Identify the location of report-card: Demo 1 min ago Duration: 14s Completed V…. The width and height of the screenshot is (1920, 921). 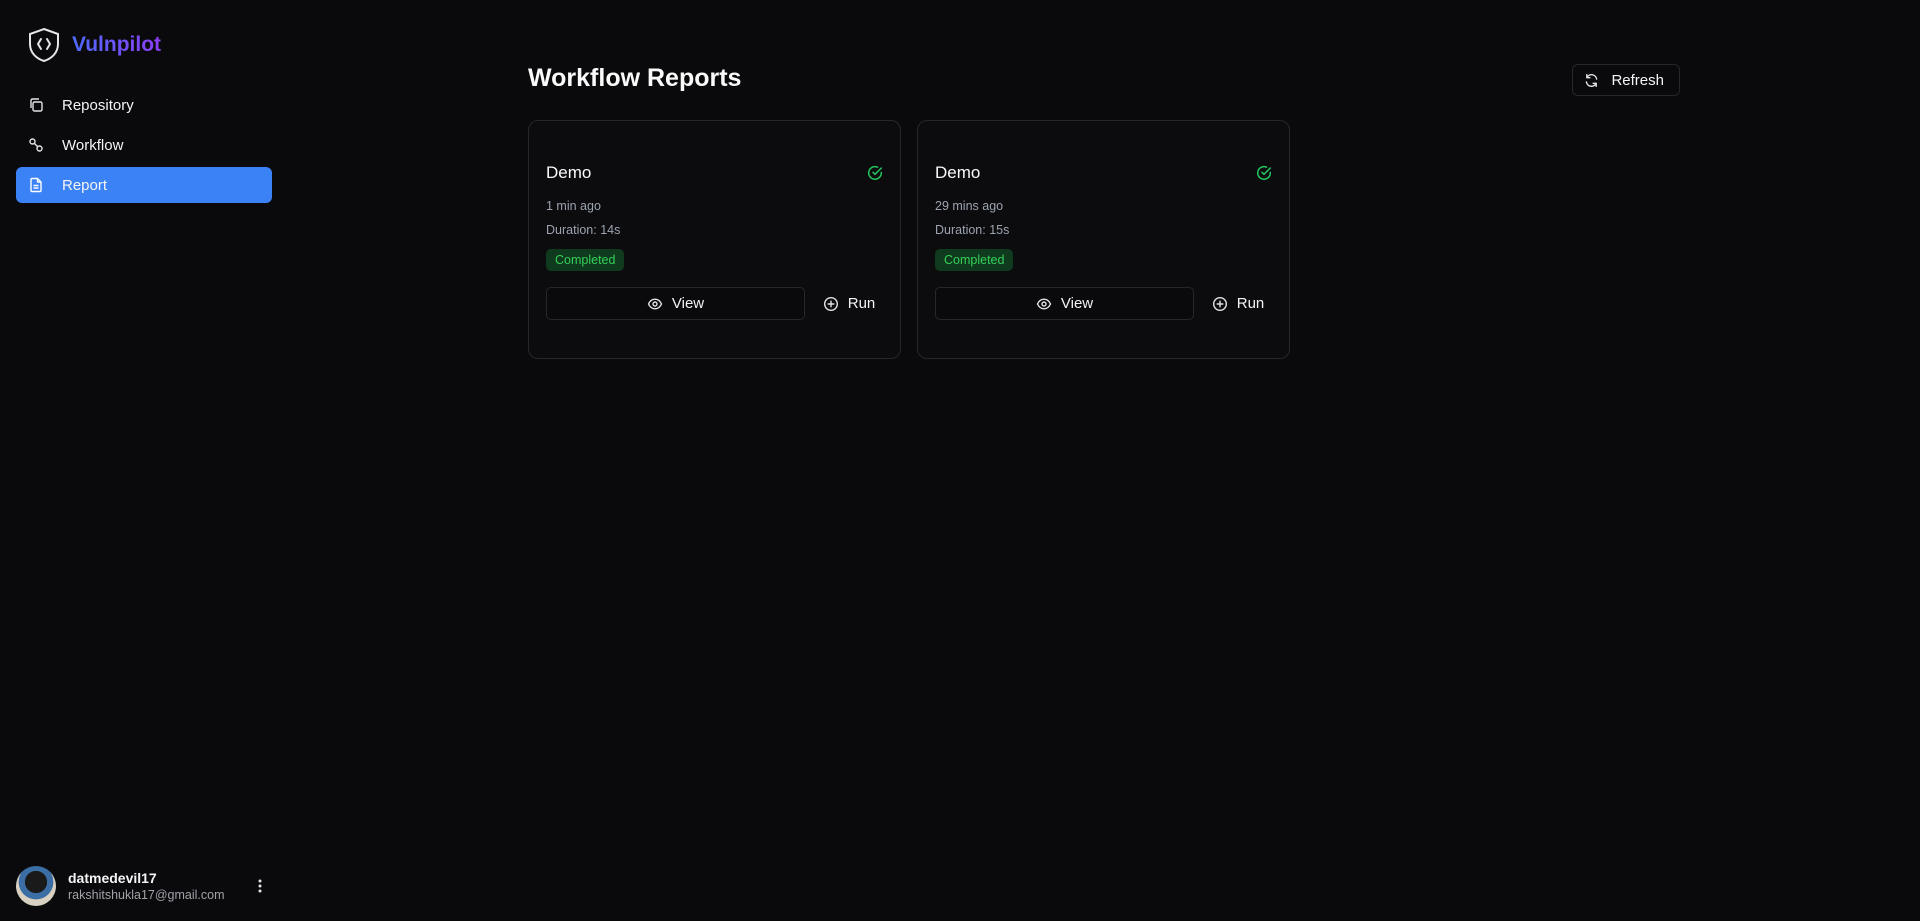
(714, 239).